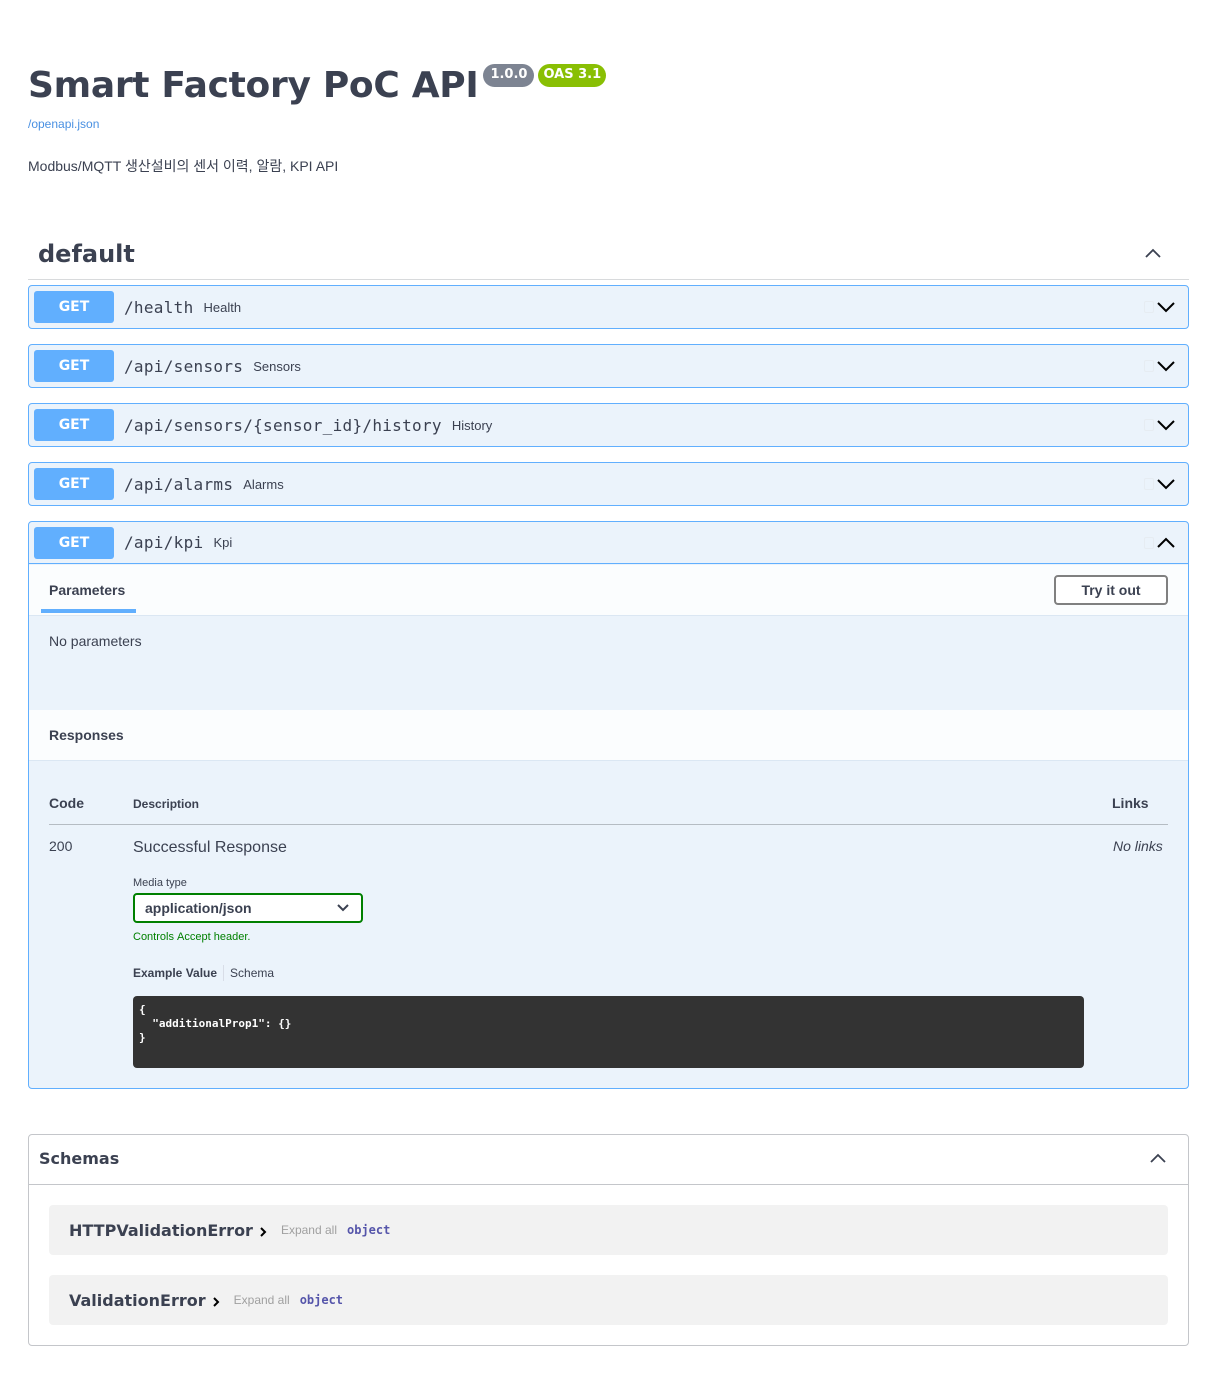 This screenshot has width=1217, height=1384. Describe the element at coordinates (608, 366) in the screenshot. I see `operation-get-sensors: GET /api/sensors Sensors` at that location.